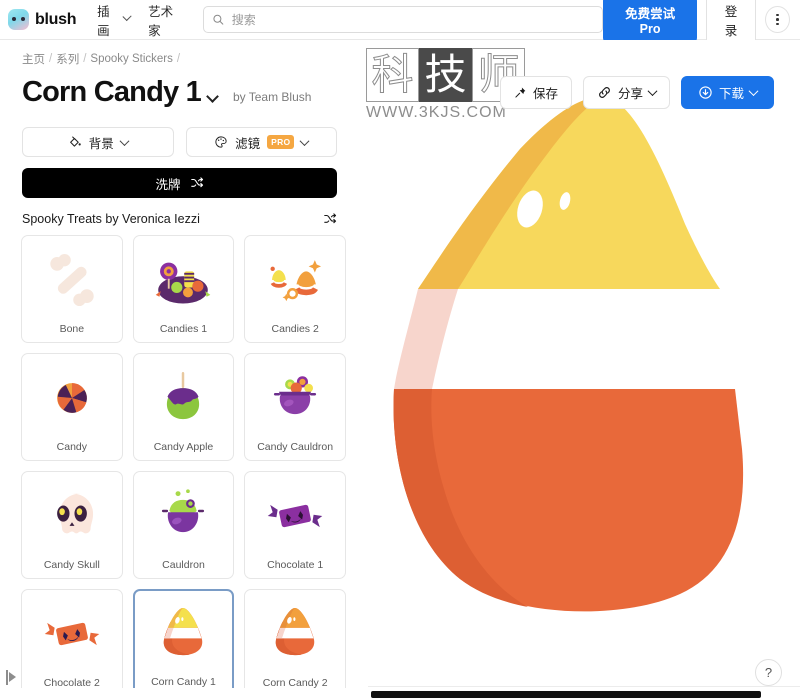 The image size is (800, 698). I want to click on help-button: ?, so click(768, 672).